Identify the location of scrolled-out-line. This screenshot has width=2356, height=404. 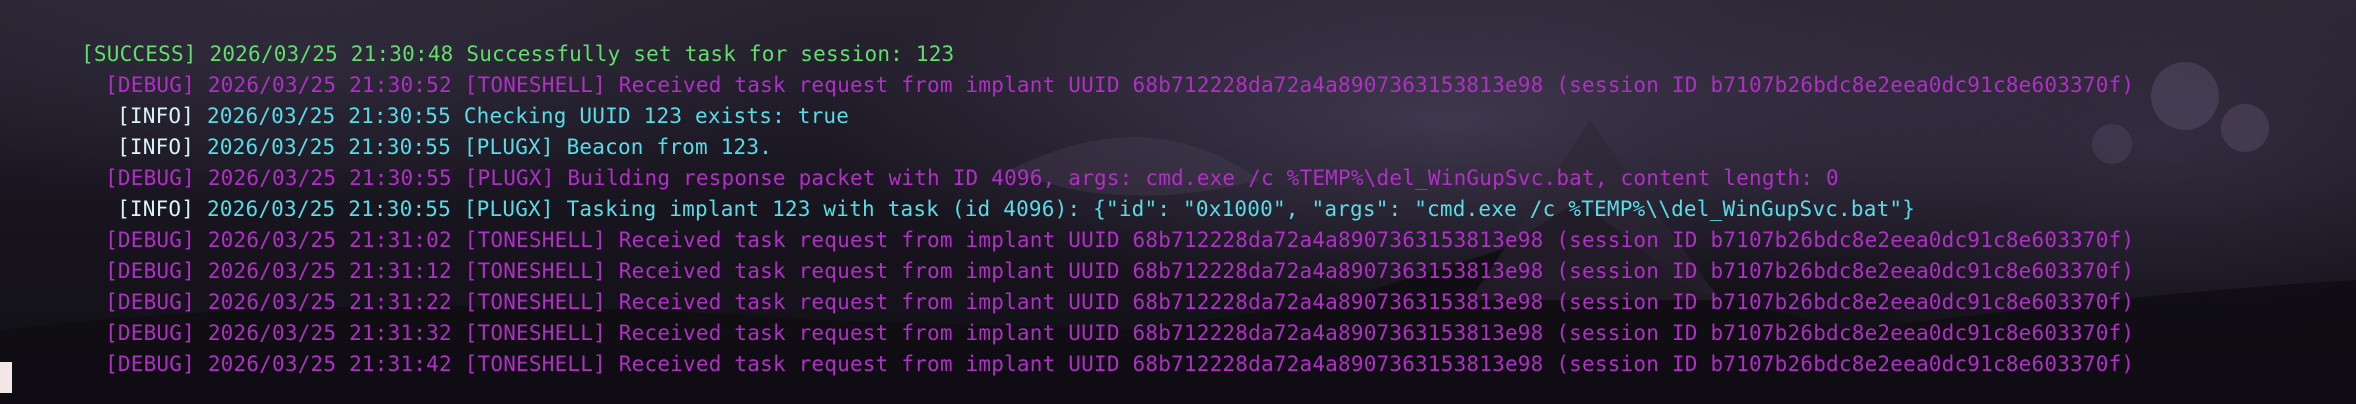
(500, 4).